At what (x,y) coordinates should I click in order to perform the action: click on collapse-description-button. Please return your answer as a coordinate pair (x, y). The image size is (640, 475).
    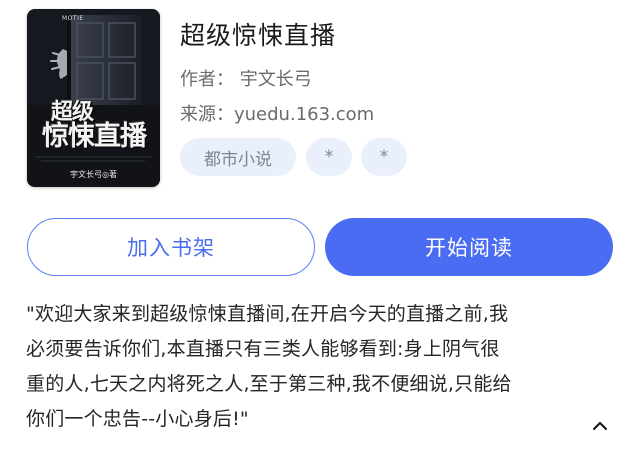
    Looking at the image, I should click on (600, 426).